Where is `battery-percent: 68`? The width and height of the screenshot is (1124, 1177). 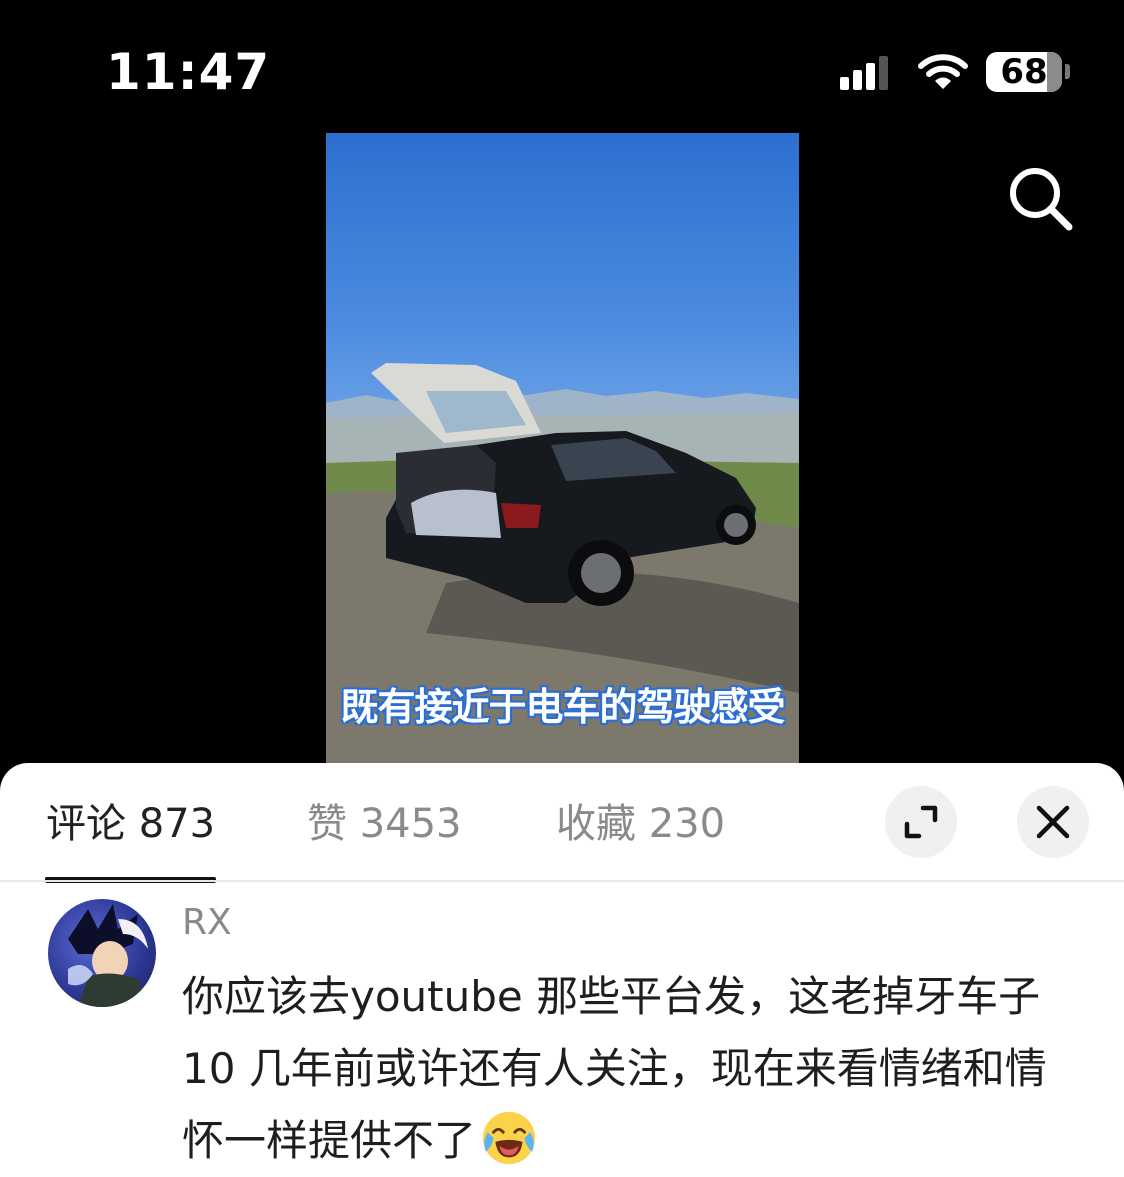 battery-percent: 68 is located at coordinates (1024, 72).